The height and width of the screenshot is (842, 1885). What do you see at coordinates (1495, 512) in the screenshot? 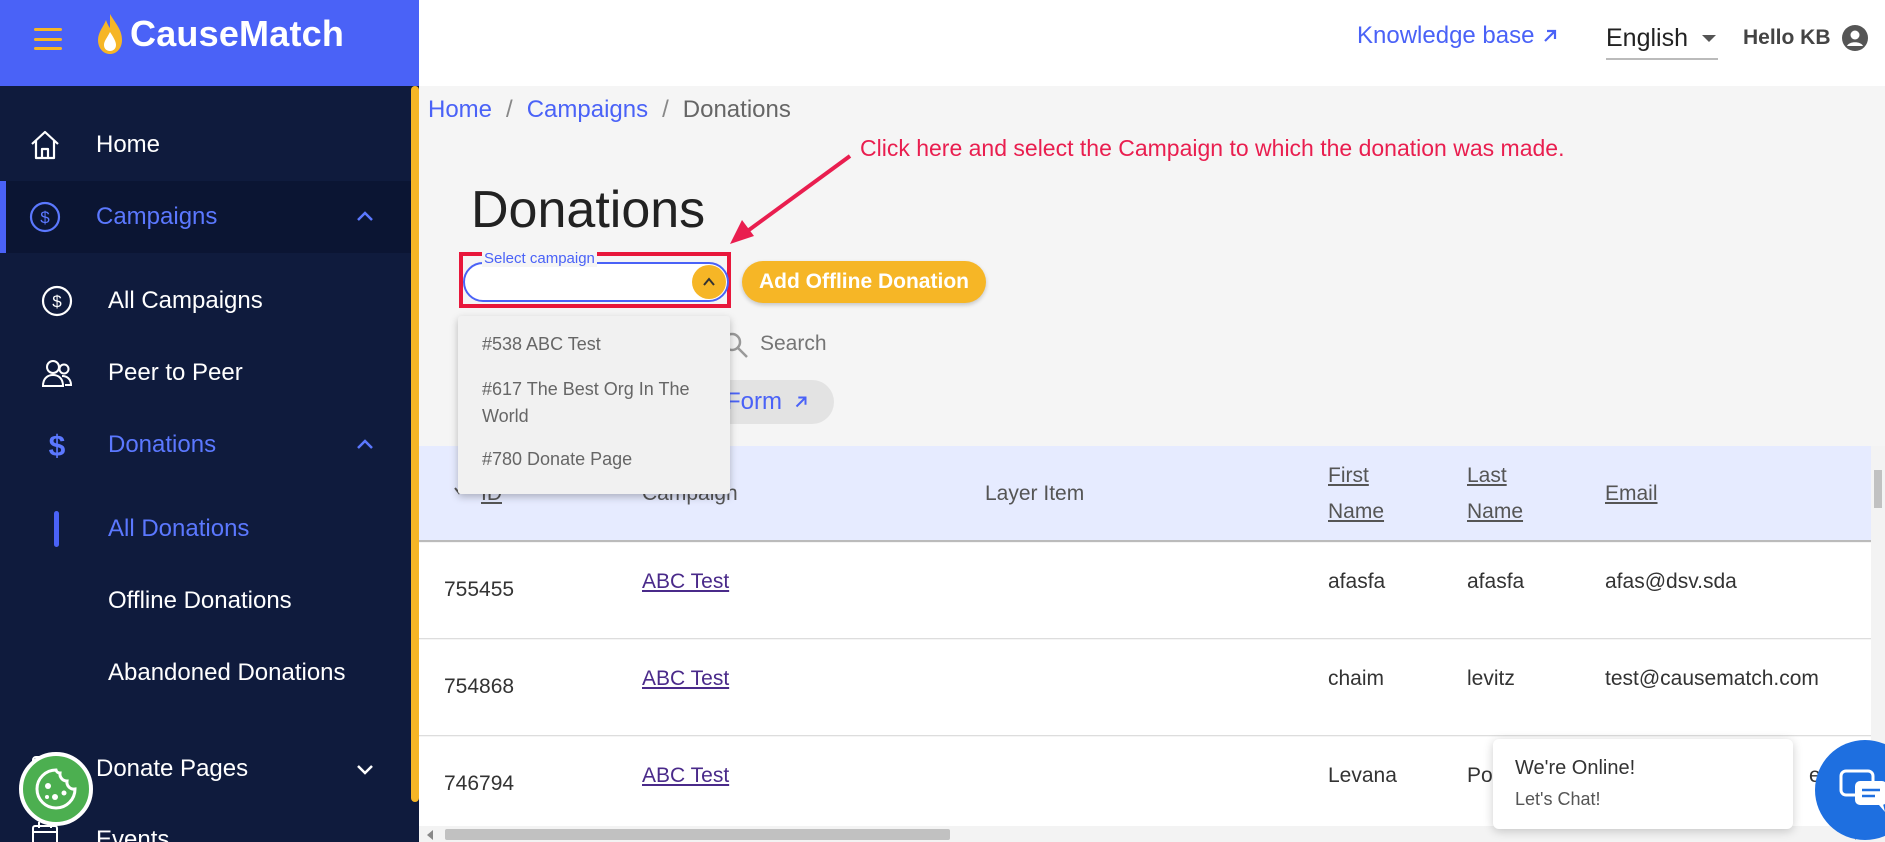
I see `column-header-last-name: Name` at bounding box center [1495, 512].